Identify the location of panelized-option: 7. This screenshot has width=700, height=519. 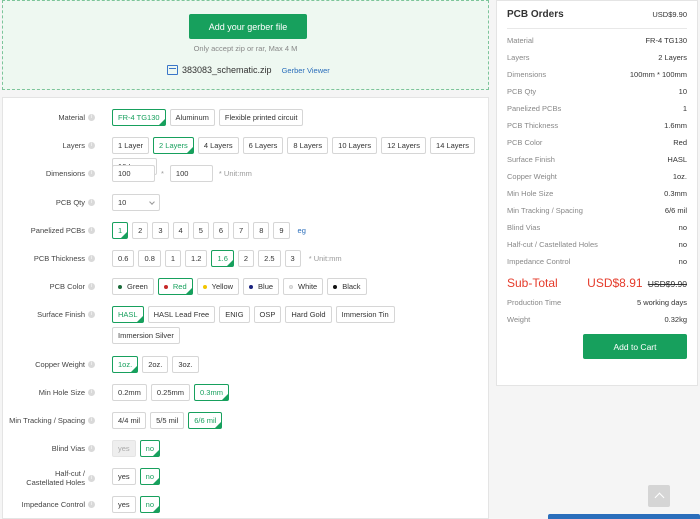
(241, 230).